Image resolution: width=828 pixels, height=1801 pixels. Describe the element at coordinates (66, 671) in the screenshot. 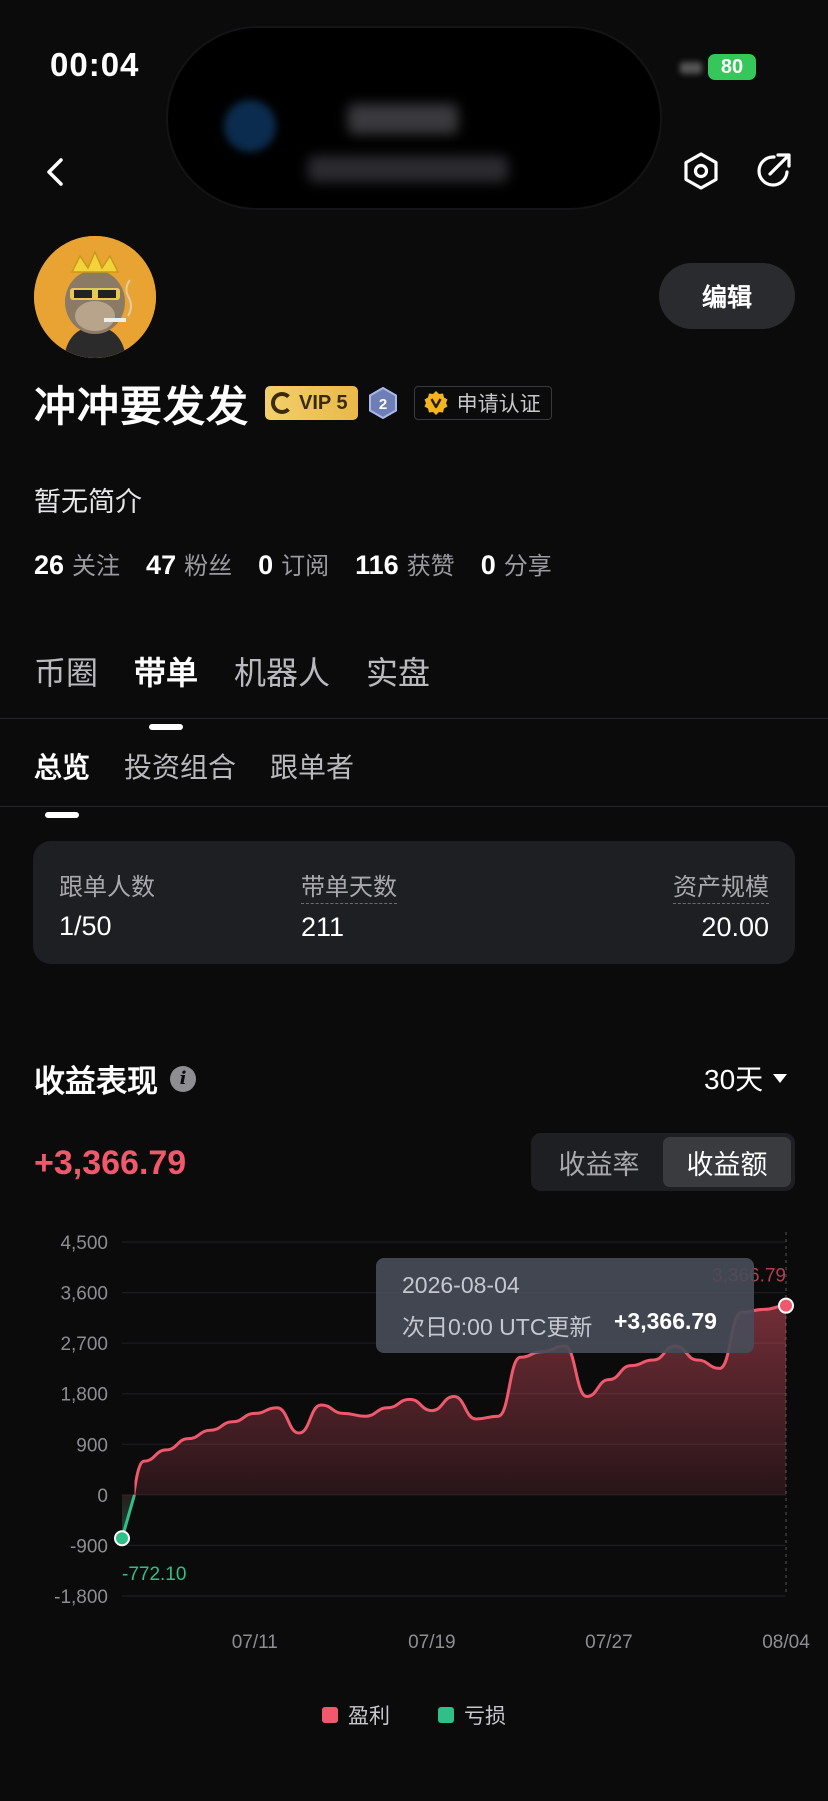

I see `tab-crypto-circle: 币圈` at that location.